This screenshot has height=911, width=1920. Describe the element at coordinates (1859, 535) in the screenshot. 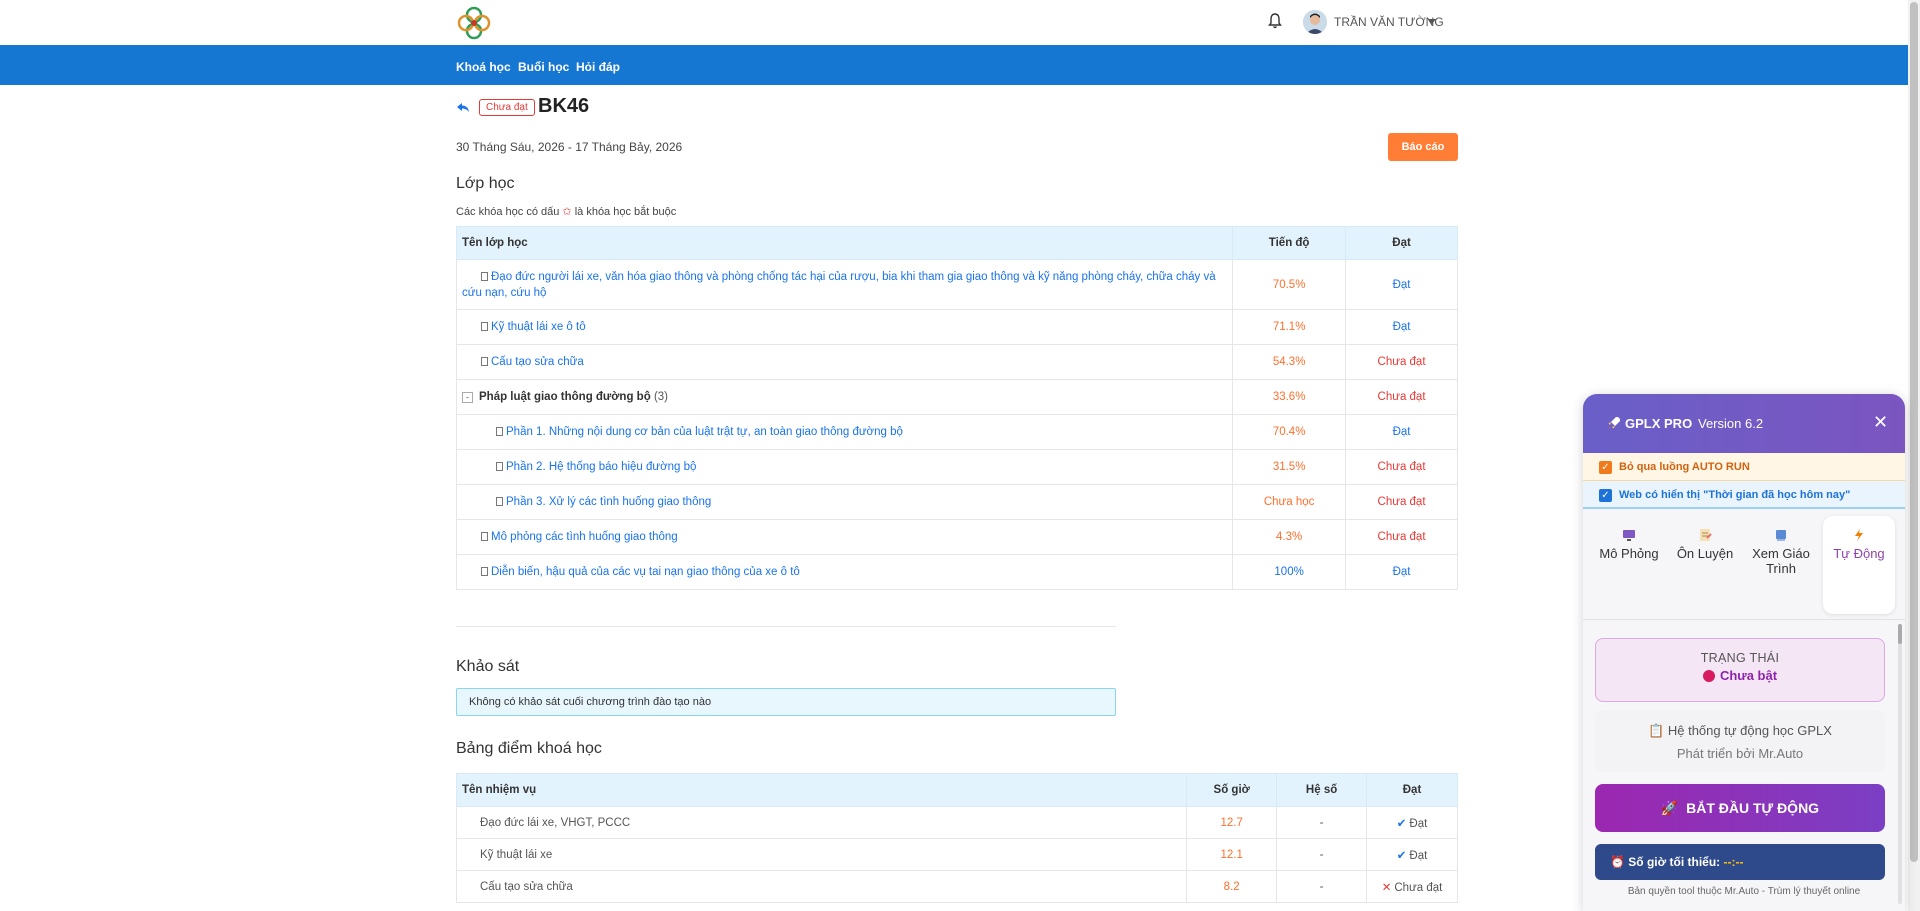

I see `lightning-icon` at that location.